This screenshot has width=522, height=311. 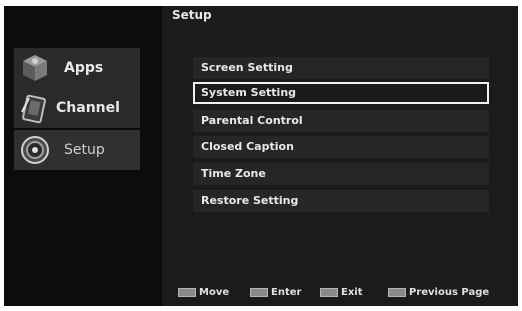 I want to click on footer-hint-move: Move, so click(x=203, y=292).